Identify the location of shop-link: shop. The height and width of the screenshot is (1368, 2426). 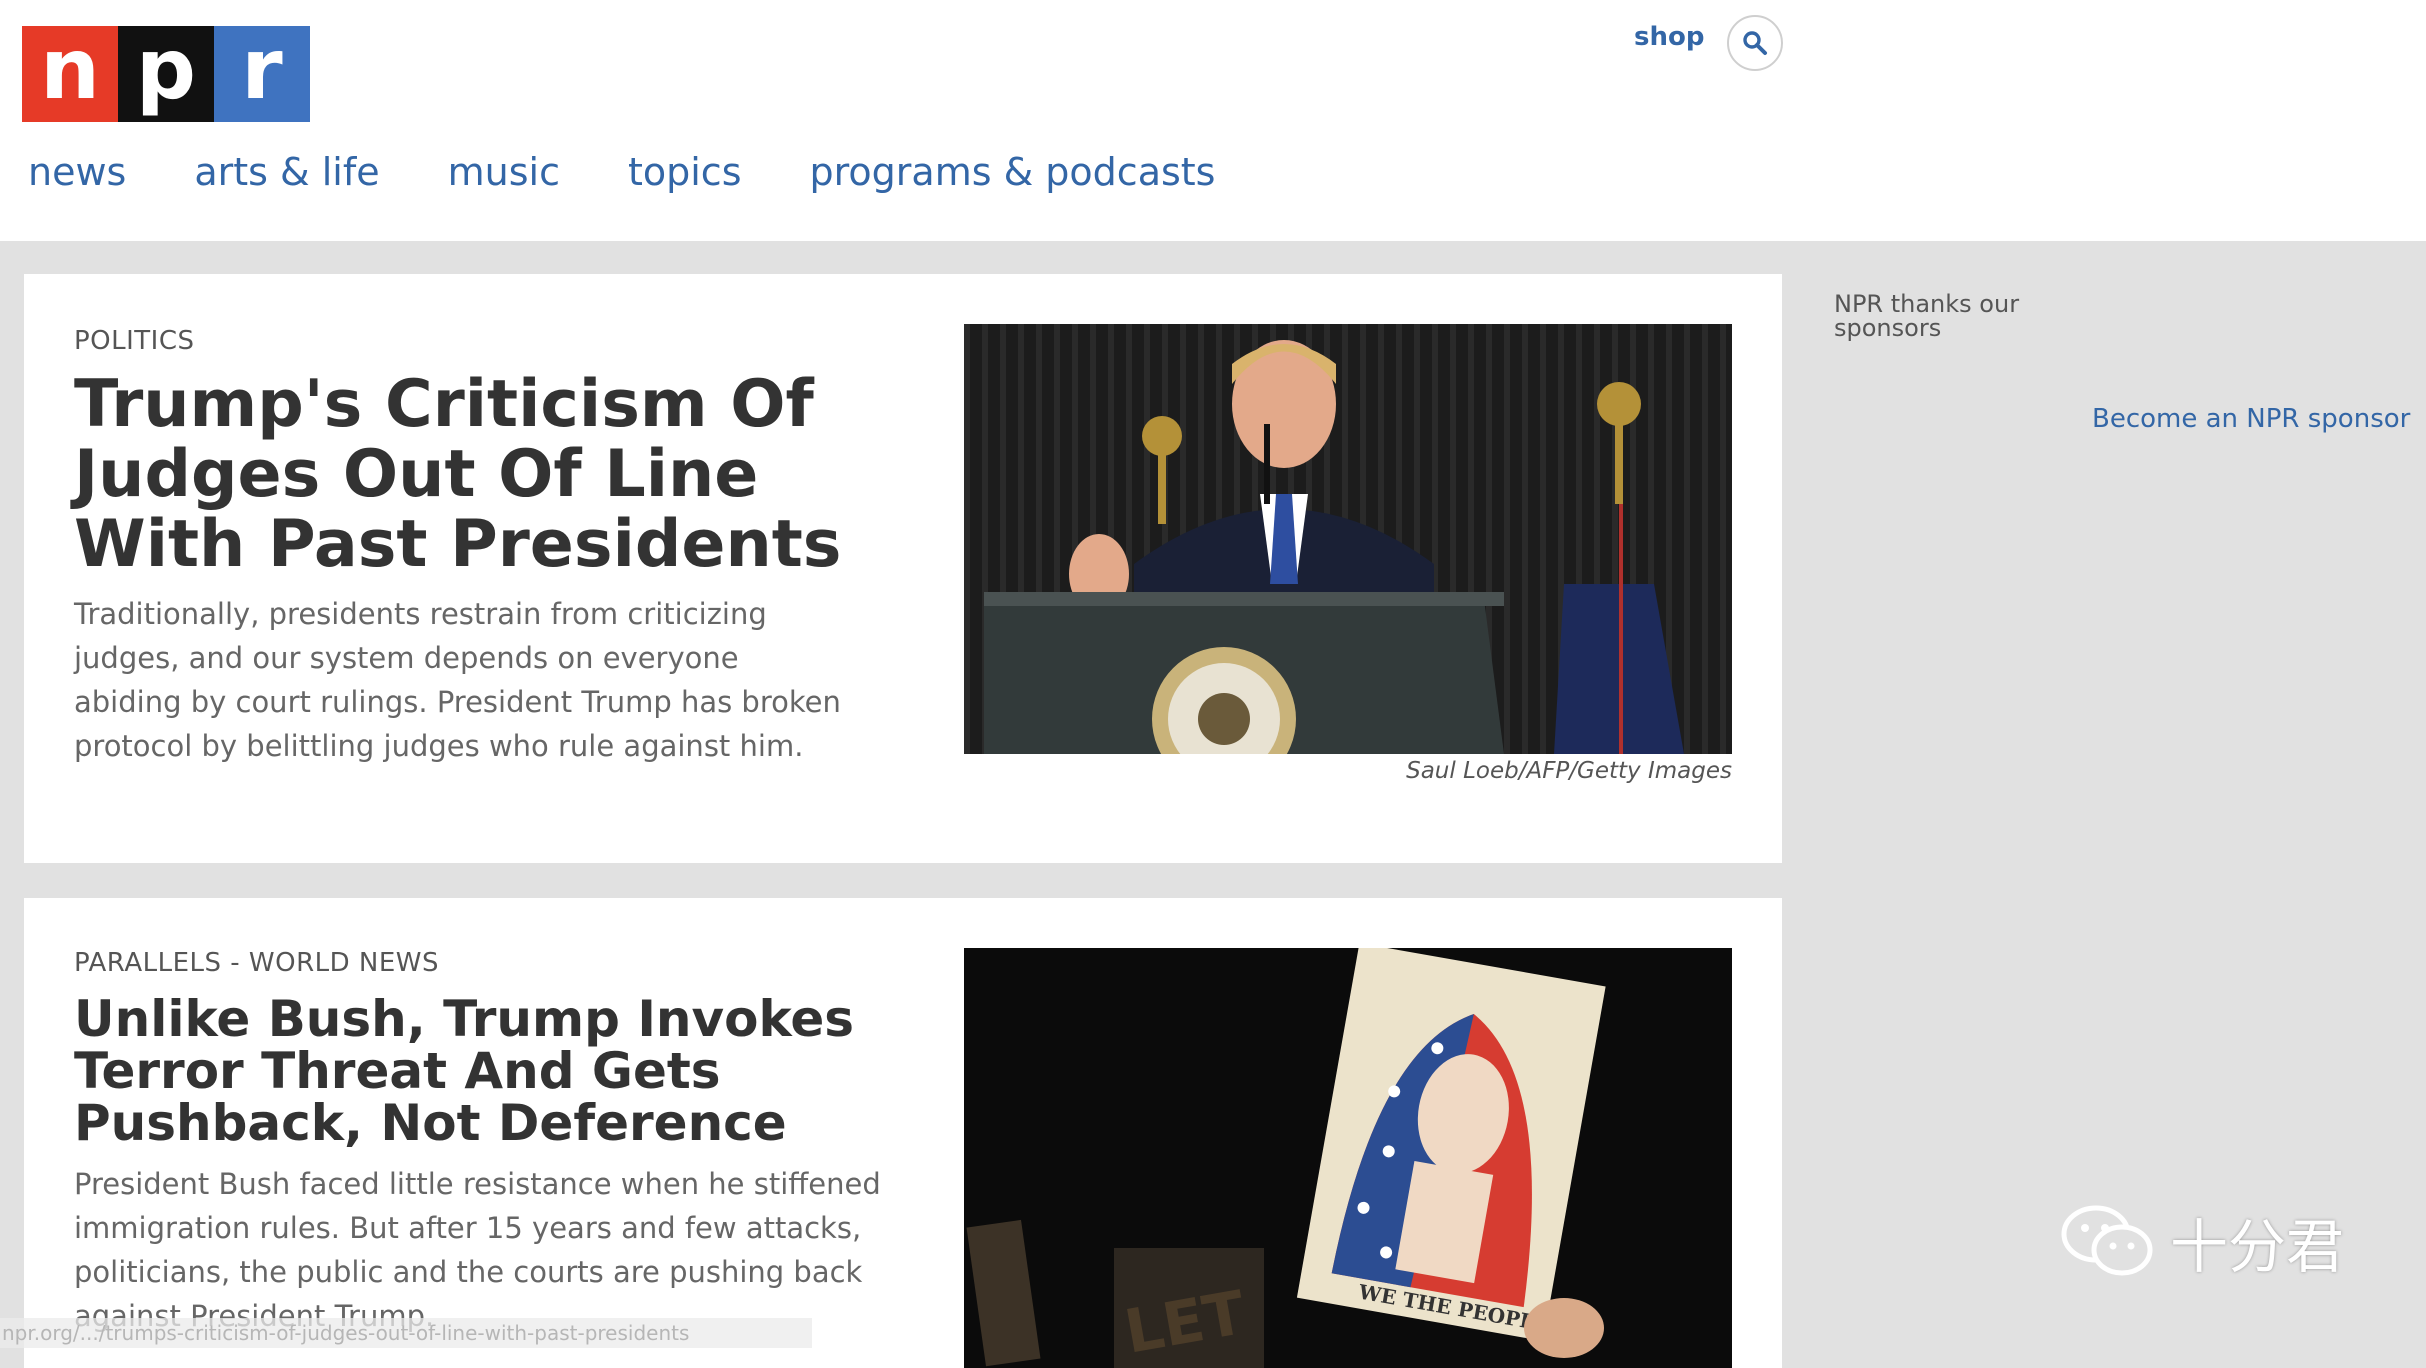
(1669, 37).